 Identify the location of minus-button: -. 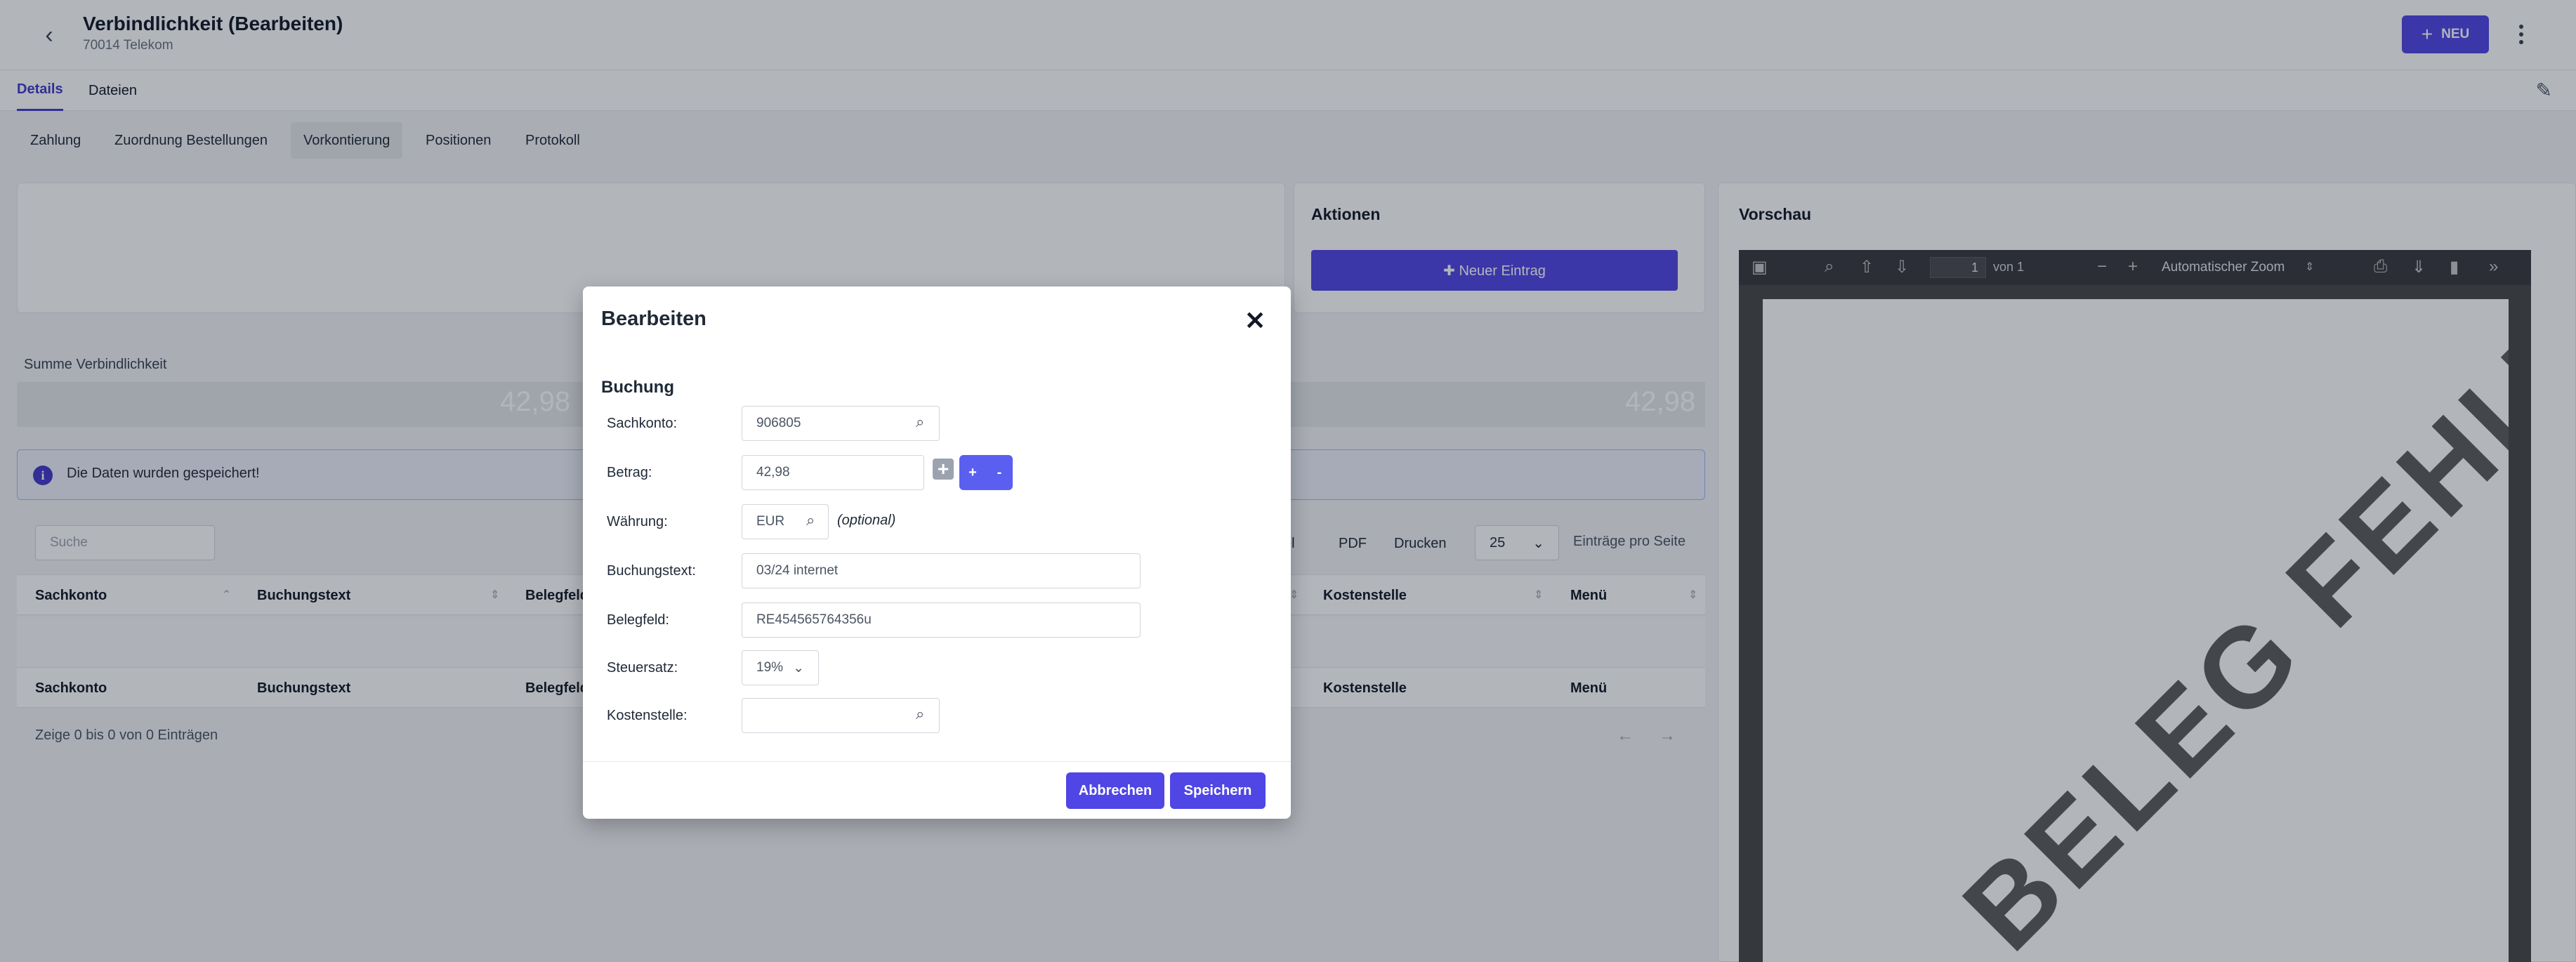
(999, 472).